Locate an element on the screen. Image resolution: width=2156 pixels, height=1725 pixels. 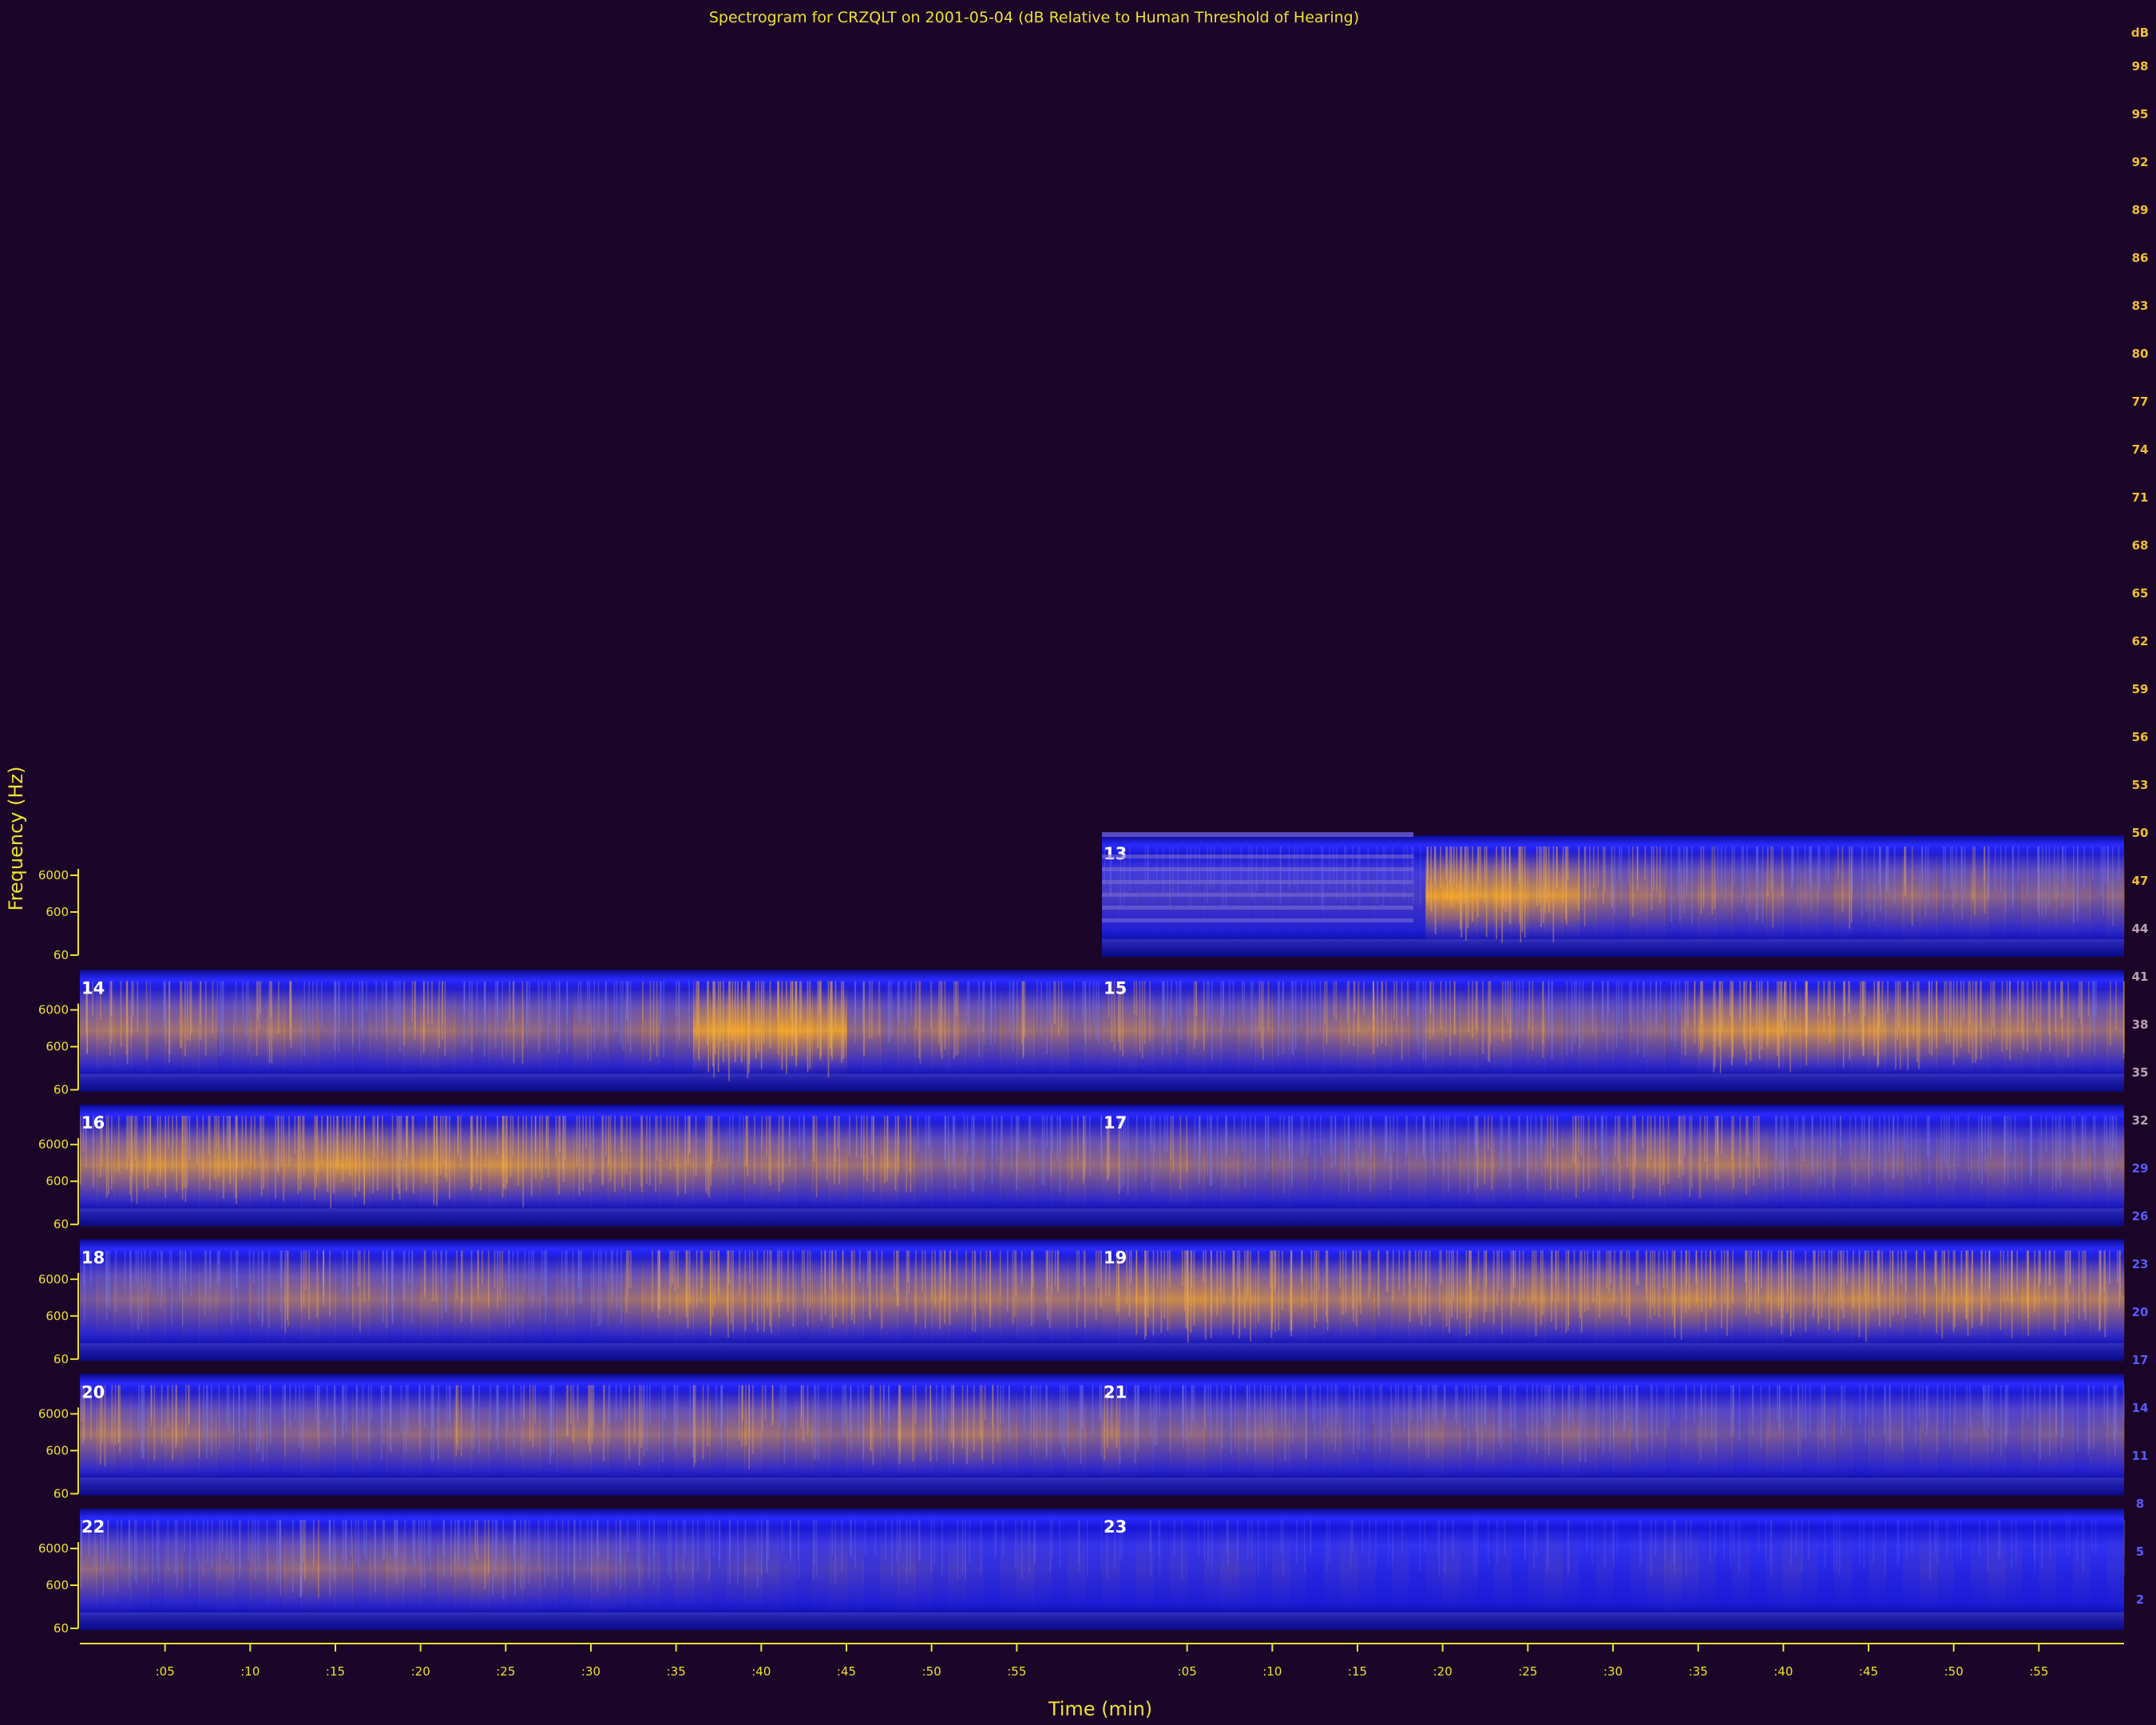
hour-label: 14 is located at coordinates (93, 989).